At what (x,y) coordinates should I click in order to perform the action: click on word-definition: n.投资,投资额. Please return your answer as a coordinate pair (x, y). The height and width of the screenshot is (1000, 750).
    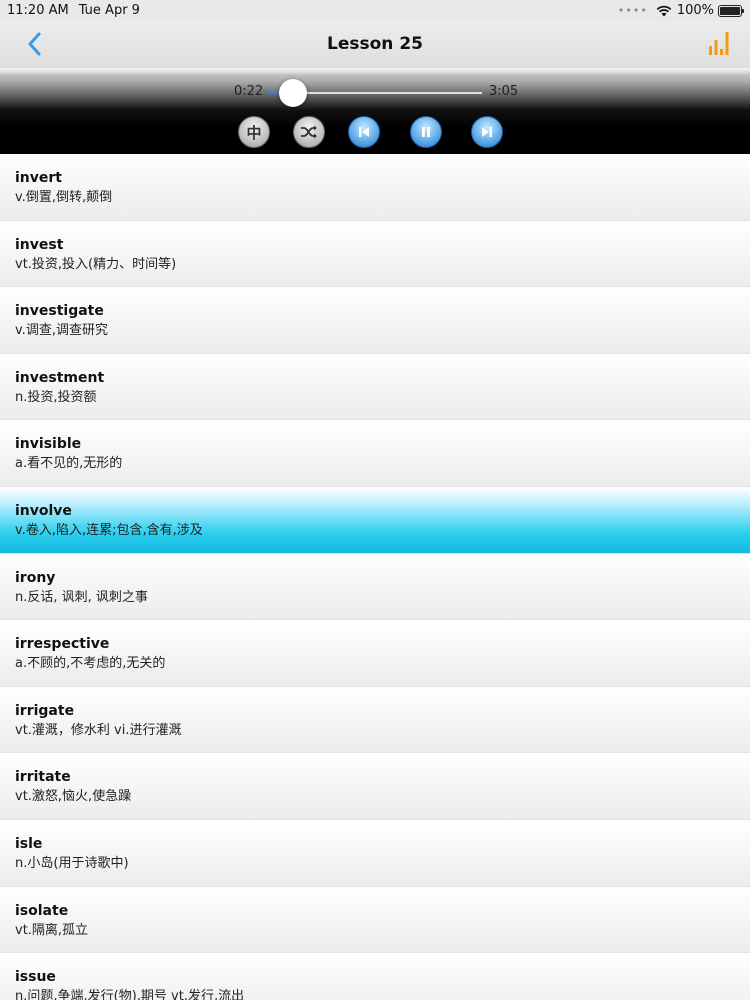
    Looking at the image, I should click on (56, 397).